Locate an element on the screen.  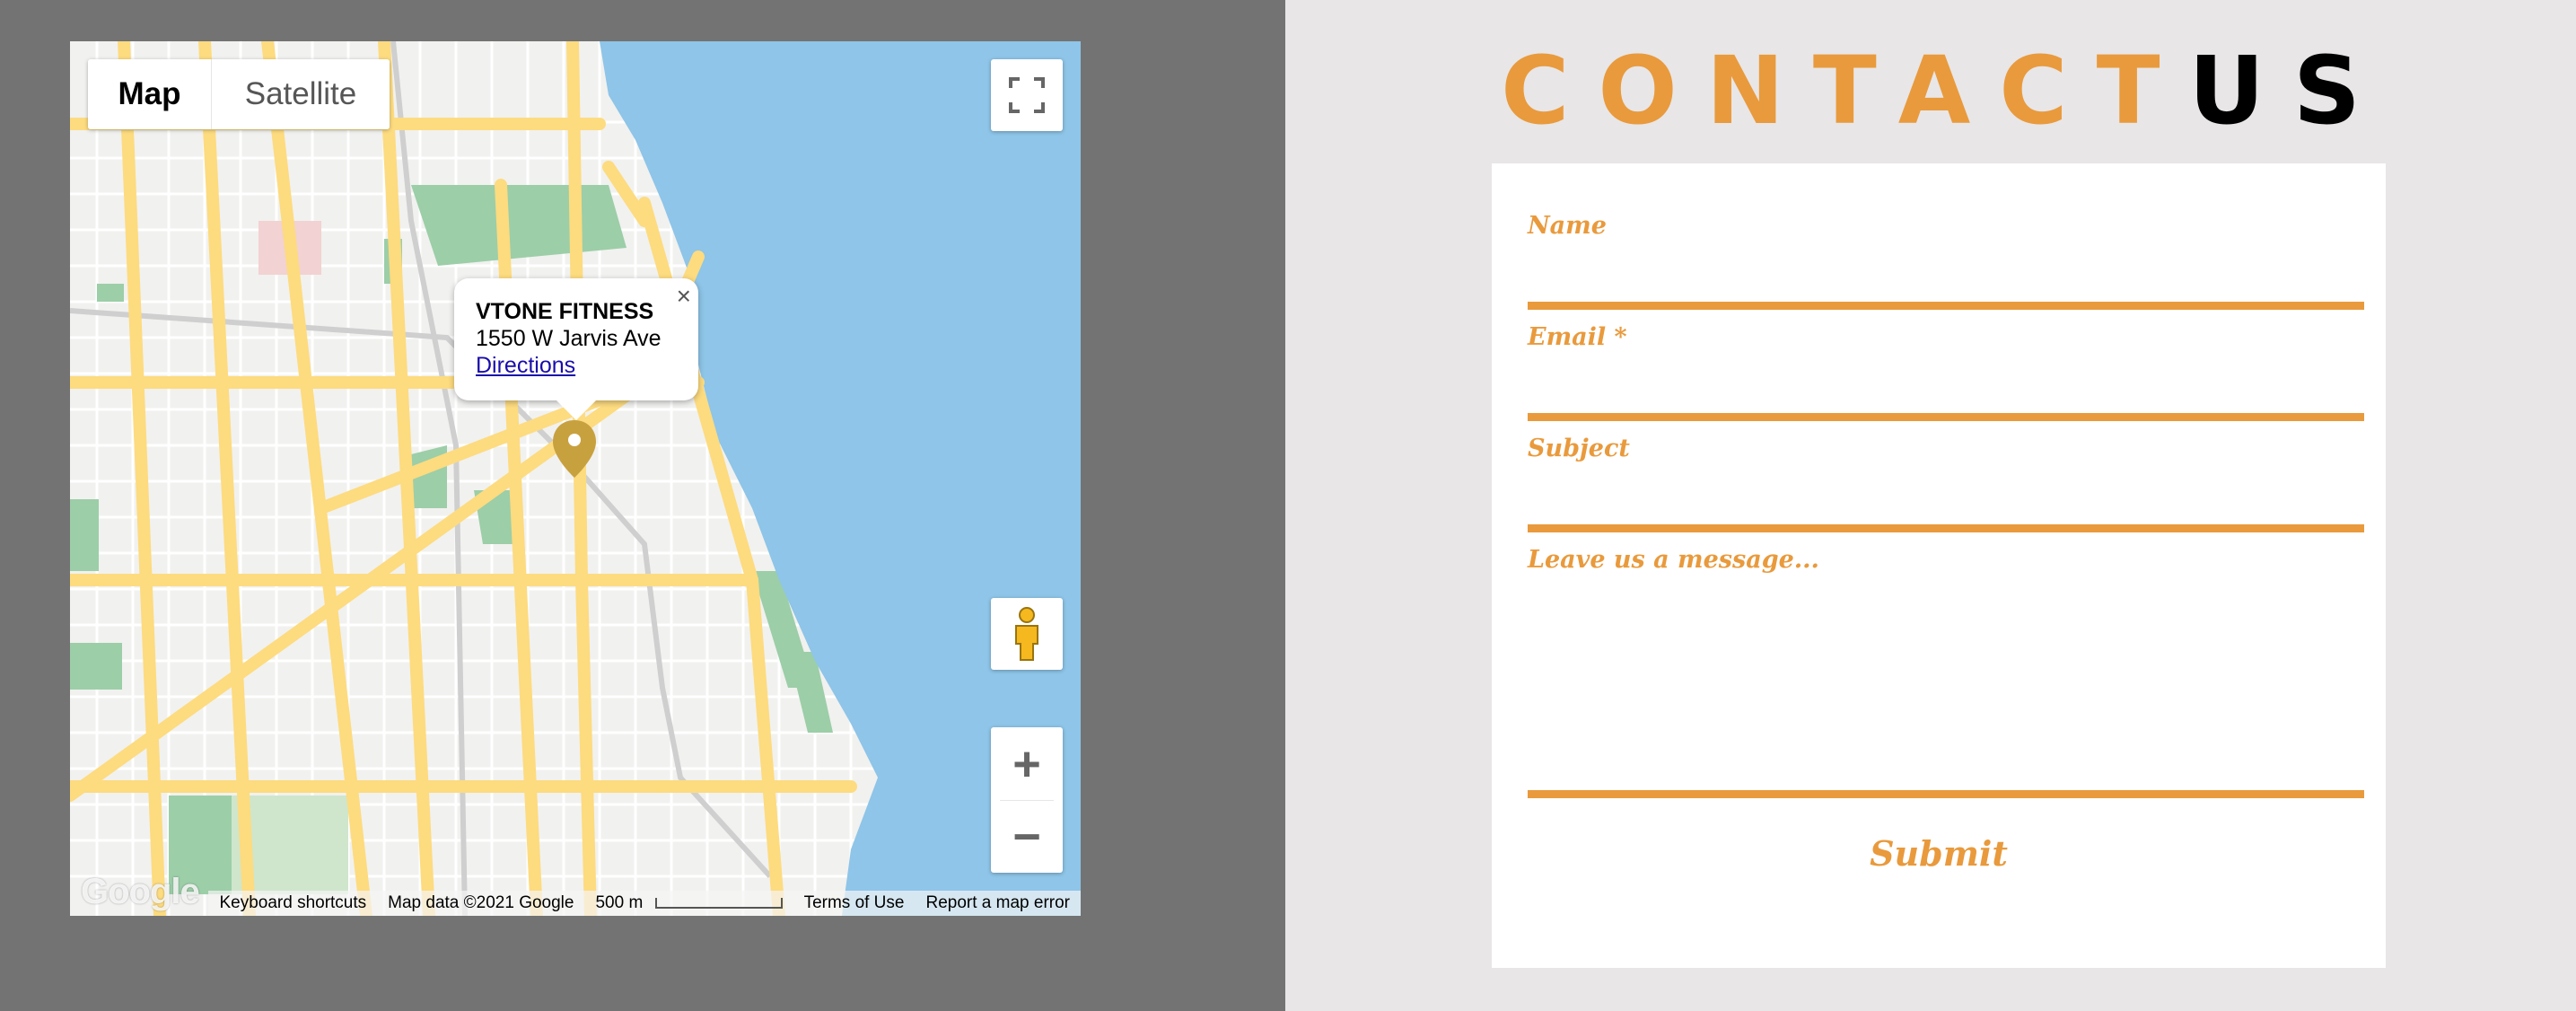
email-underline is located at coordinates (1946, 417).